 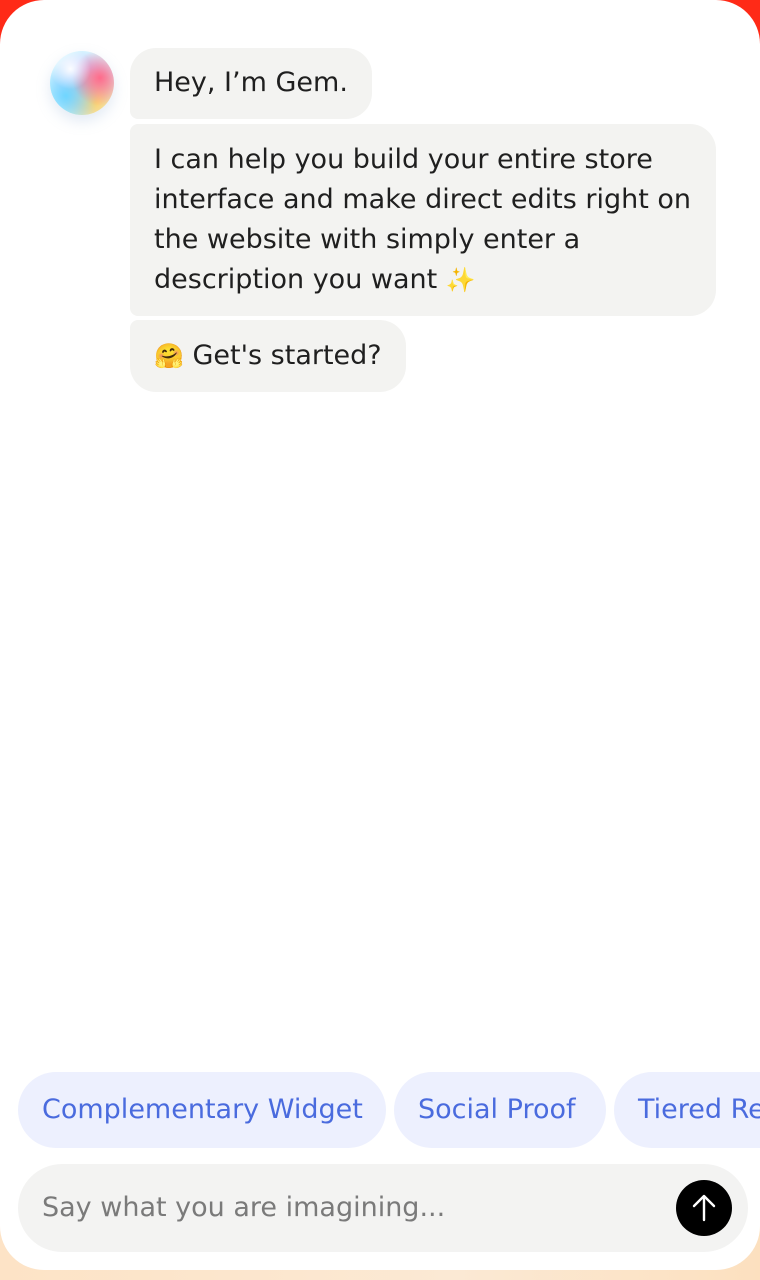 What do you see at coordinates (460, 280) in the screenshot?
I see `sparkles-icon: ✨` at bounding box center [460, 280].